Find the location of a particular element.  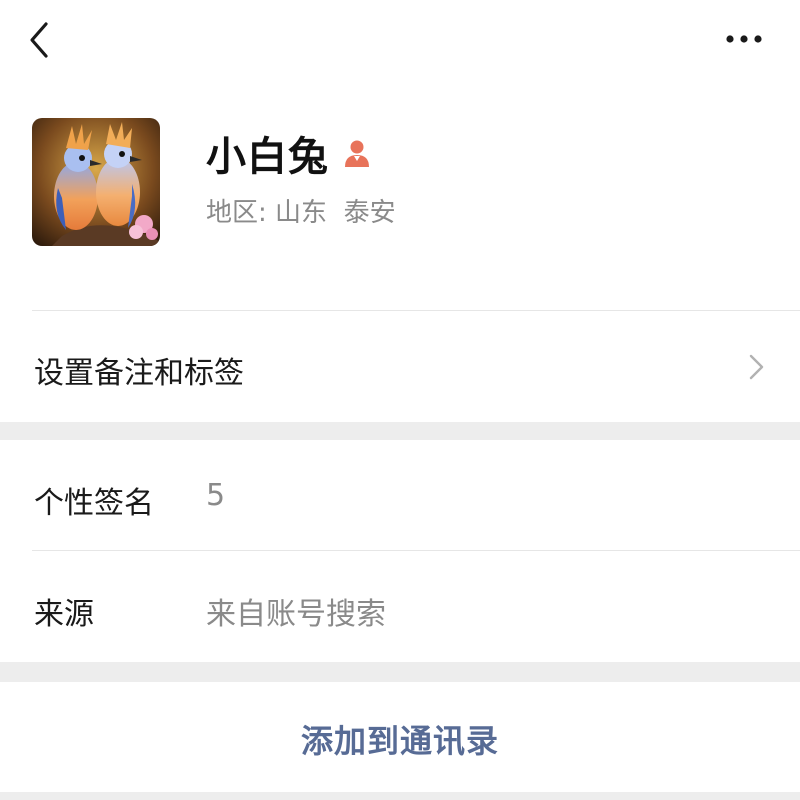

source-key: 来源 is located at coordinates (64, 614).